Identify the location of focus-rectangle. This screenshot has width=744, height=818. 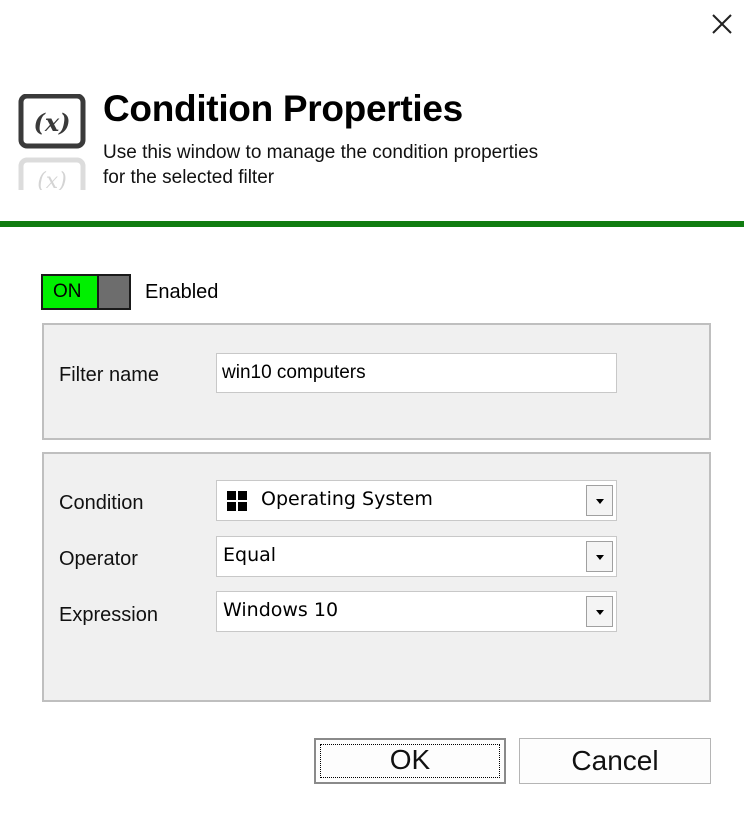
(410, 761).